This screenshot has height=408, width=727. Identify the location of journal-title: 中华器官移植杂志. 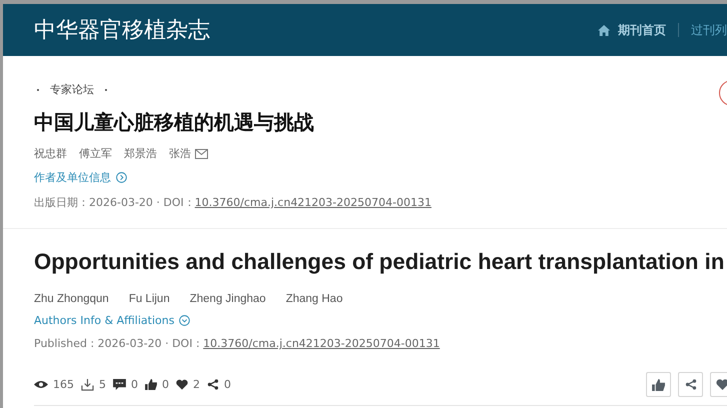
(122, 31).